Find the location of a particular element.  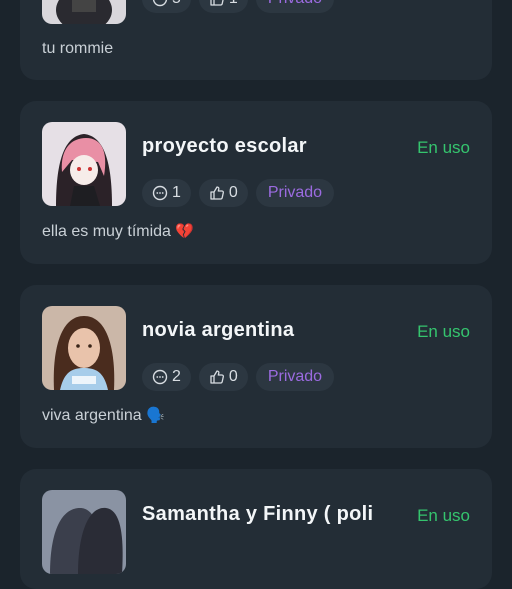

description-text: viva argentina is located at coordinates (92, 415).